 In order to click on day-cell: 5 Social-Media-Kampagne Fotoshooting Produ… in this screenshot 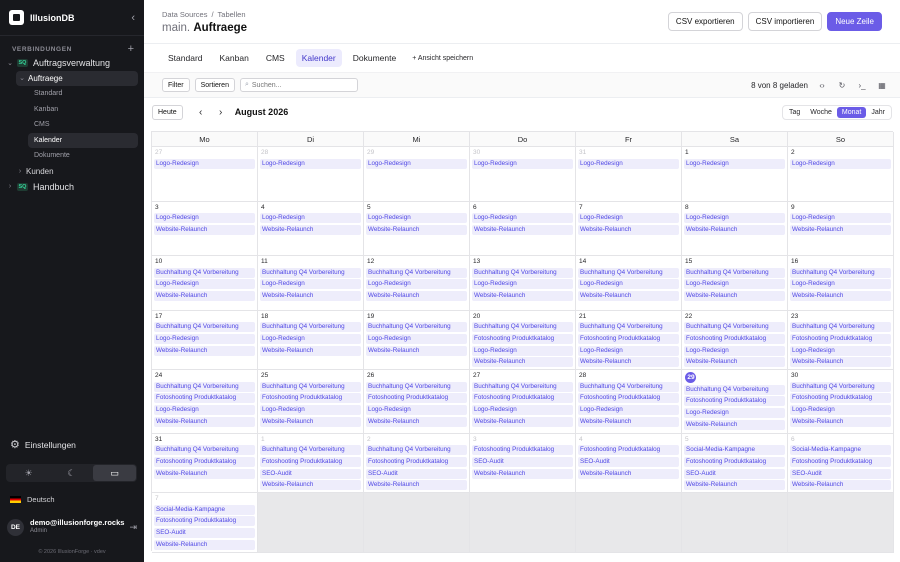, I will do `click(735, 463)`.